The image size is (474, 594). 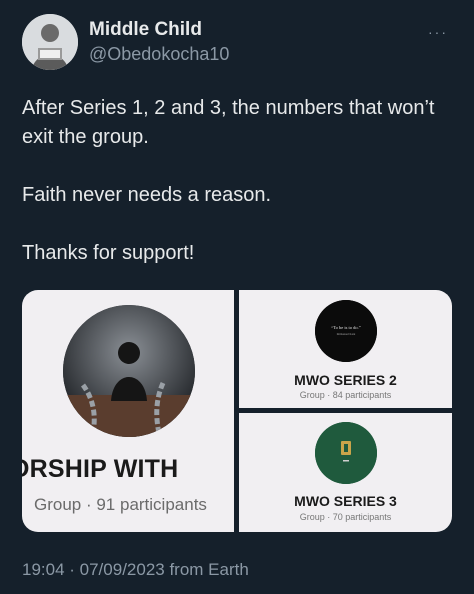 What do you see at coordinates (237, 42) in the screenshot?
I see `tweet-header: Middle Child @Obedokocha10 ···` at bounding box center [237, 42].